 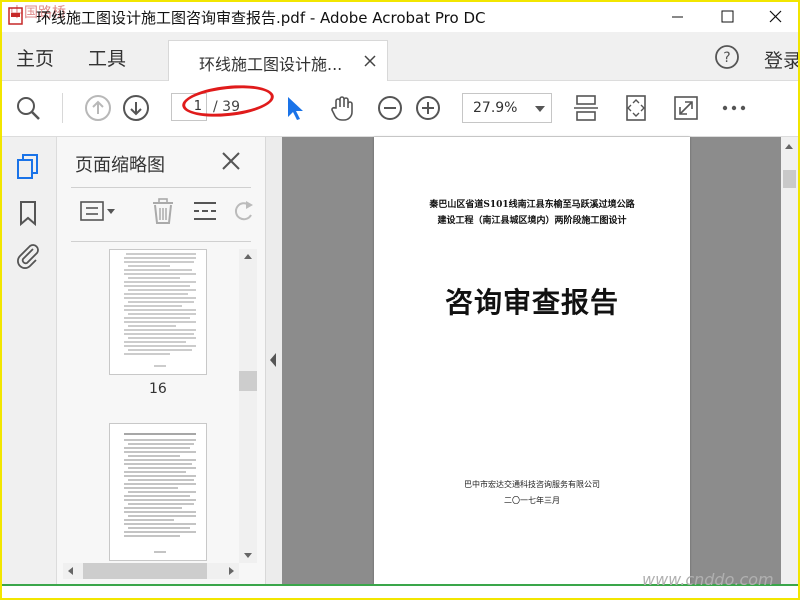 I want to click on document-company: 巴中市宏达交通科技咨询服务有限公司, so click(x=532, y=484).